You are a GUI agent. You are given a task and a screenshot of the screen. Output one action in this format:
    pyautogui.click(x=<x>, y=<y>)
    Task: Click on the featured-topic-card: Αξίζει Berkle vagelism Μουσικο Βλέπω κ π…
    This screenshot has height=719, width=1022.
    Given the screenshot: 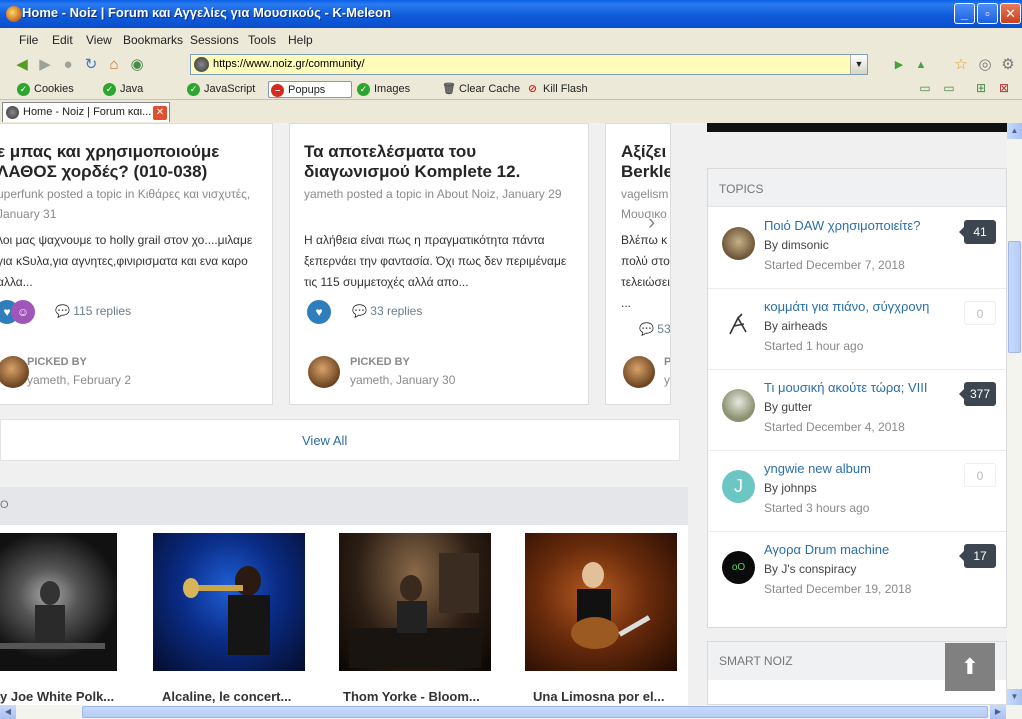 What is the action you would take?
    pyautogui.click(x=638, y=264)
    